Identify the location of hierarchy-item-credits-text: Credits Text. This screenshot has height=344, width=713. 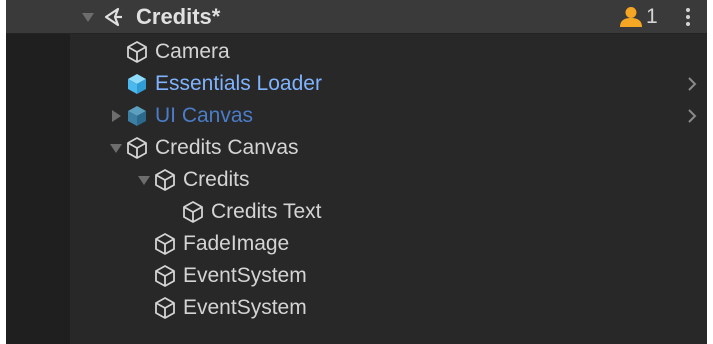
(388, 212).